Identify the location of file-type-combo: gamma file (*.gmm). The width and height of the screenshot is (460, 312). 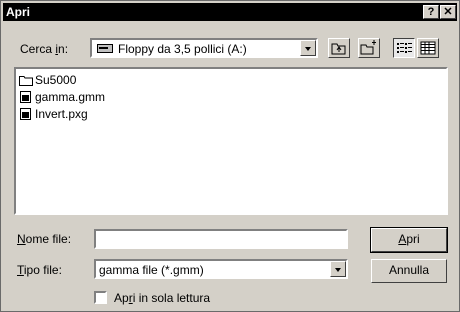
(221, 269).